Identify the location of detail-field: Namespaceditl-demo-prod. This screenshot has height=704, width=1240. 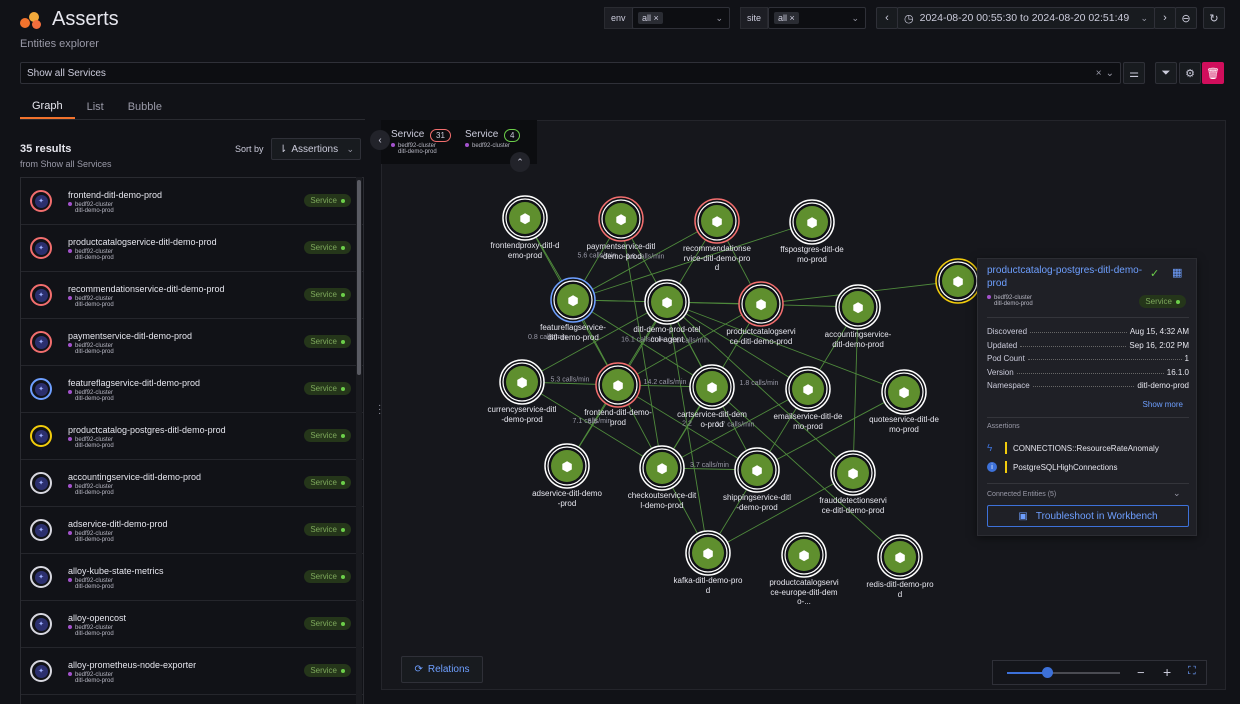
(1088, 385).